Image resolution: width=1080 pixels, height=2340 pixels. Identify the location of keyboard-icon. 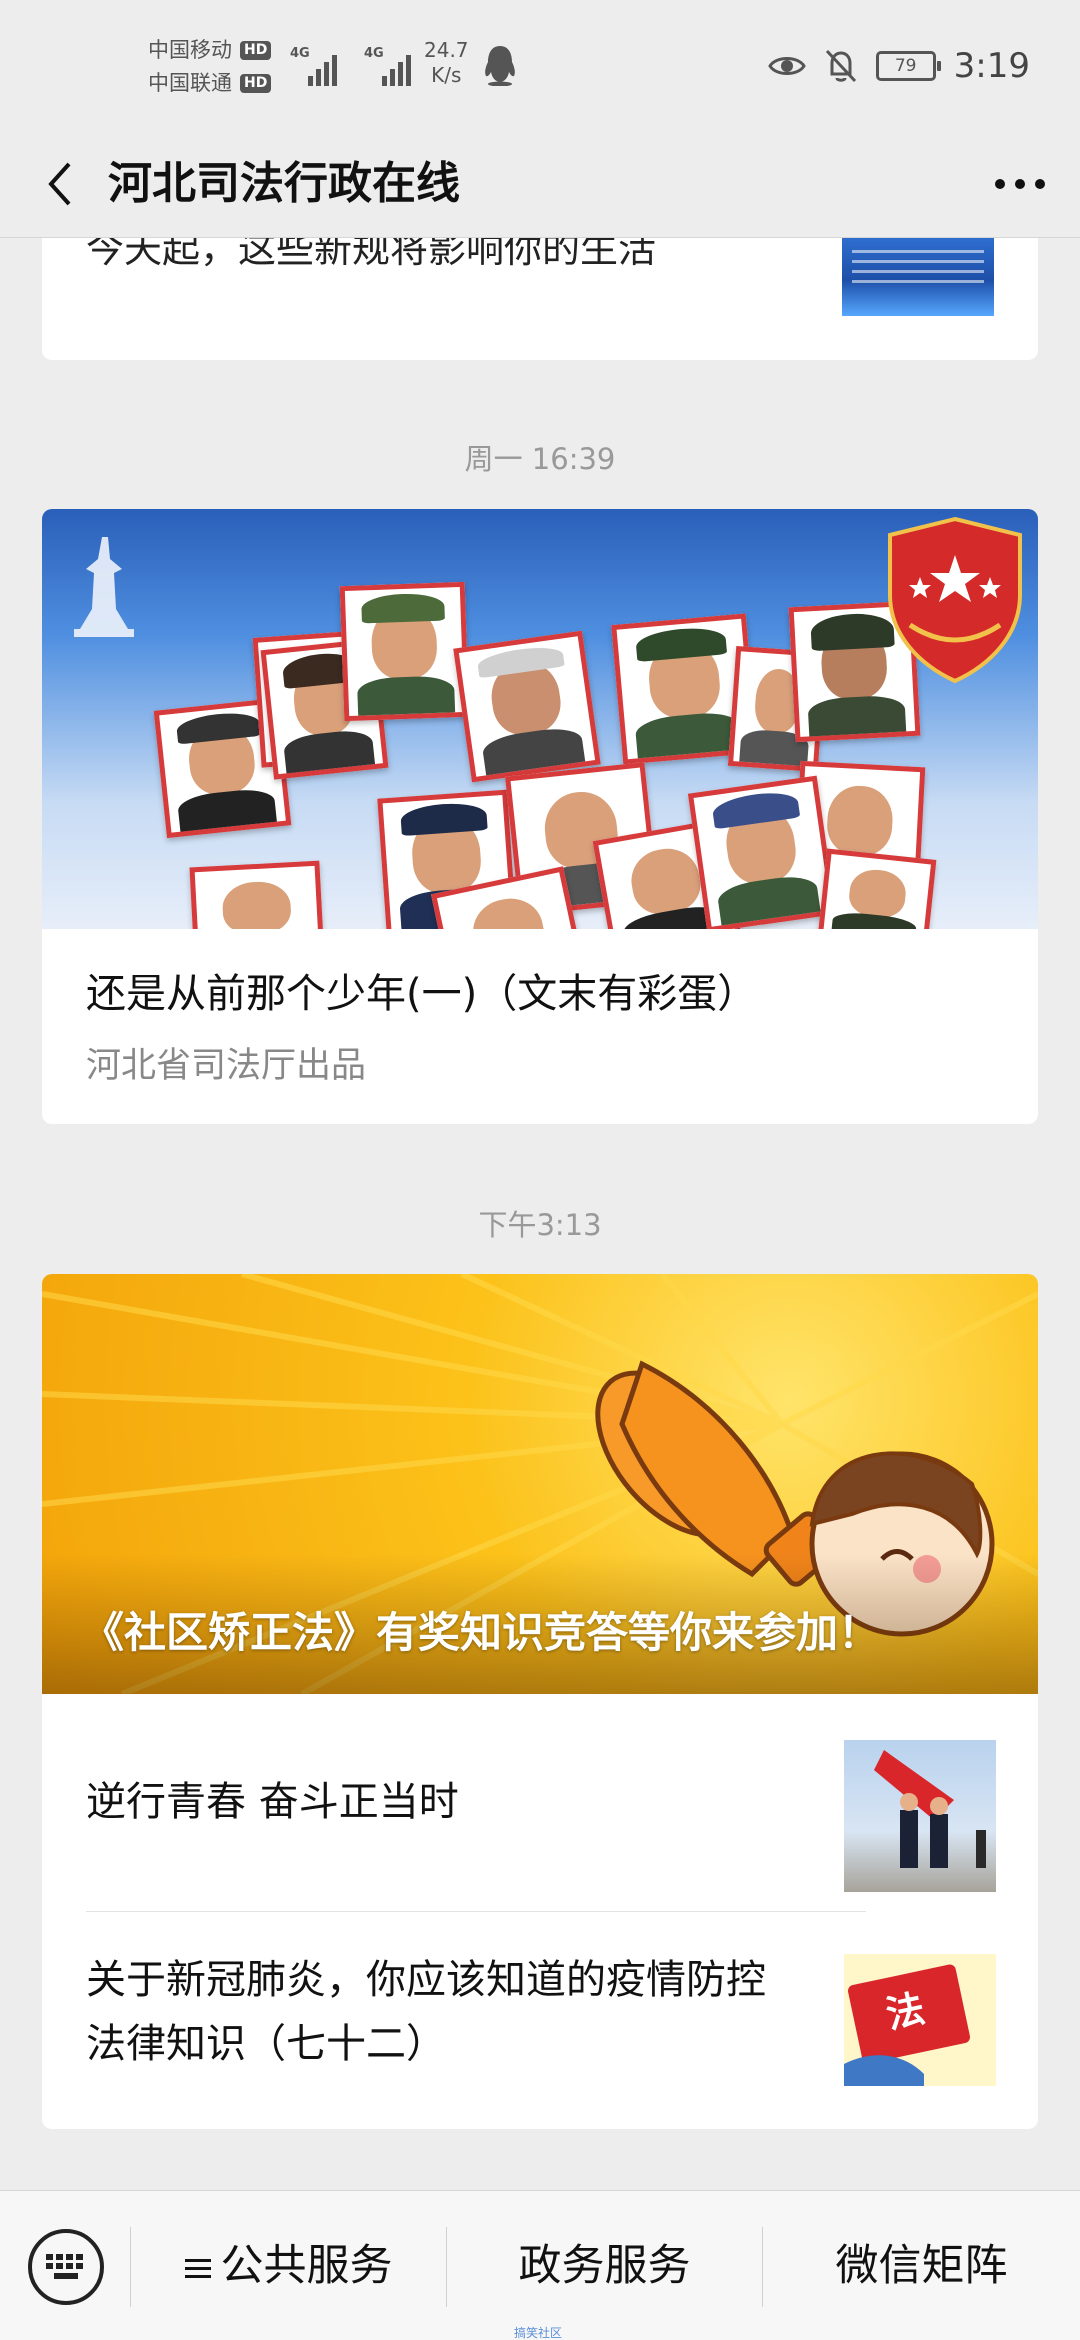
(64, 2266).